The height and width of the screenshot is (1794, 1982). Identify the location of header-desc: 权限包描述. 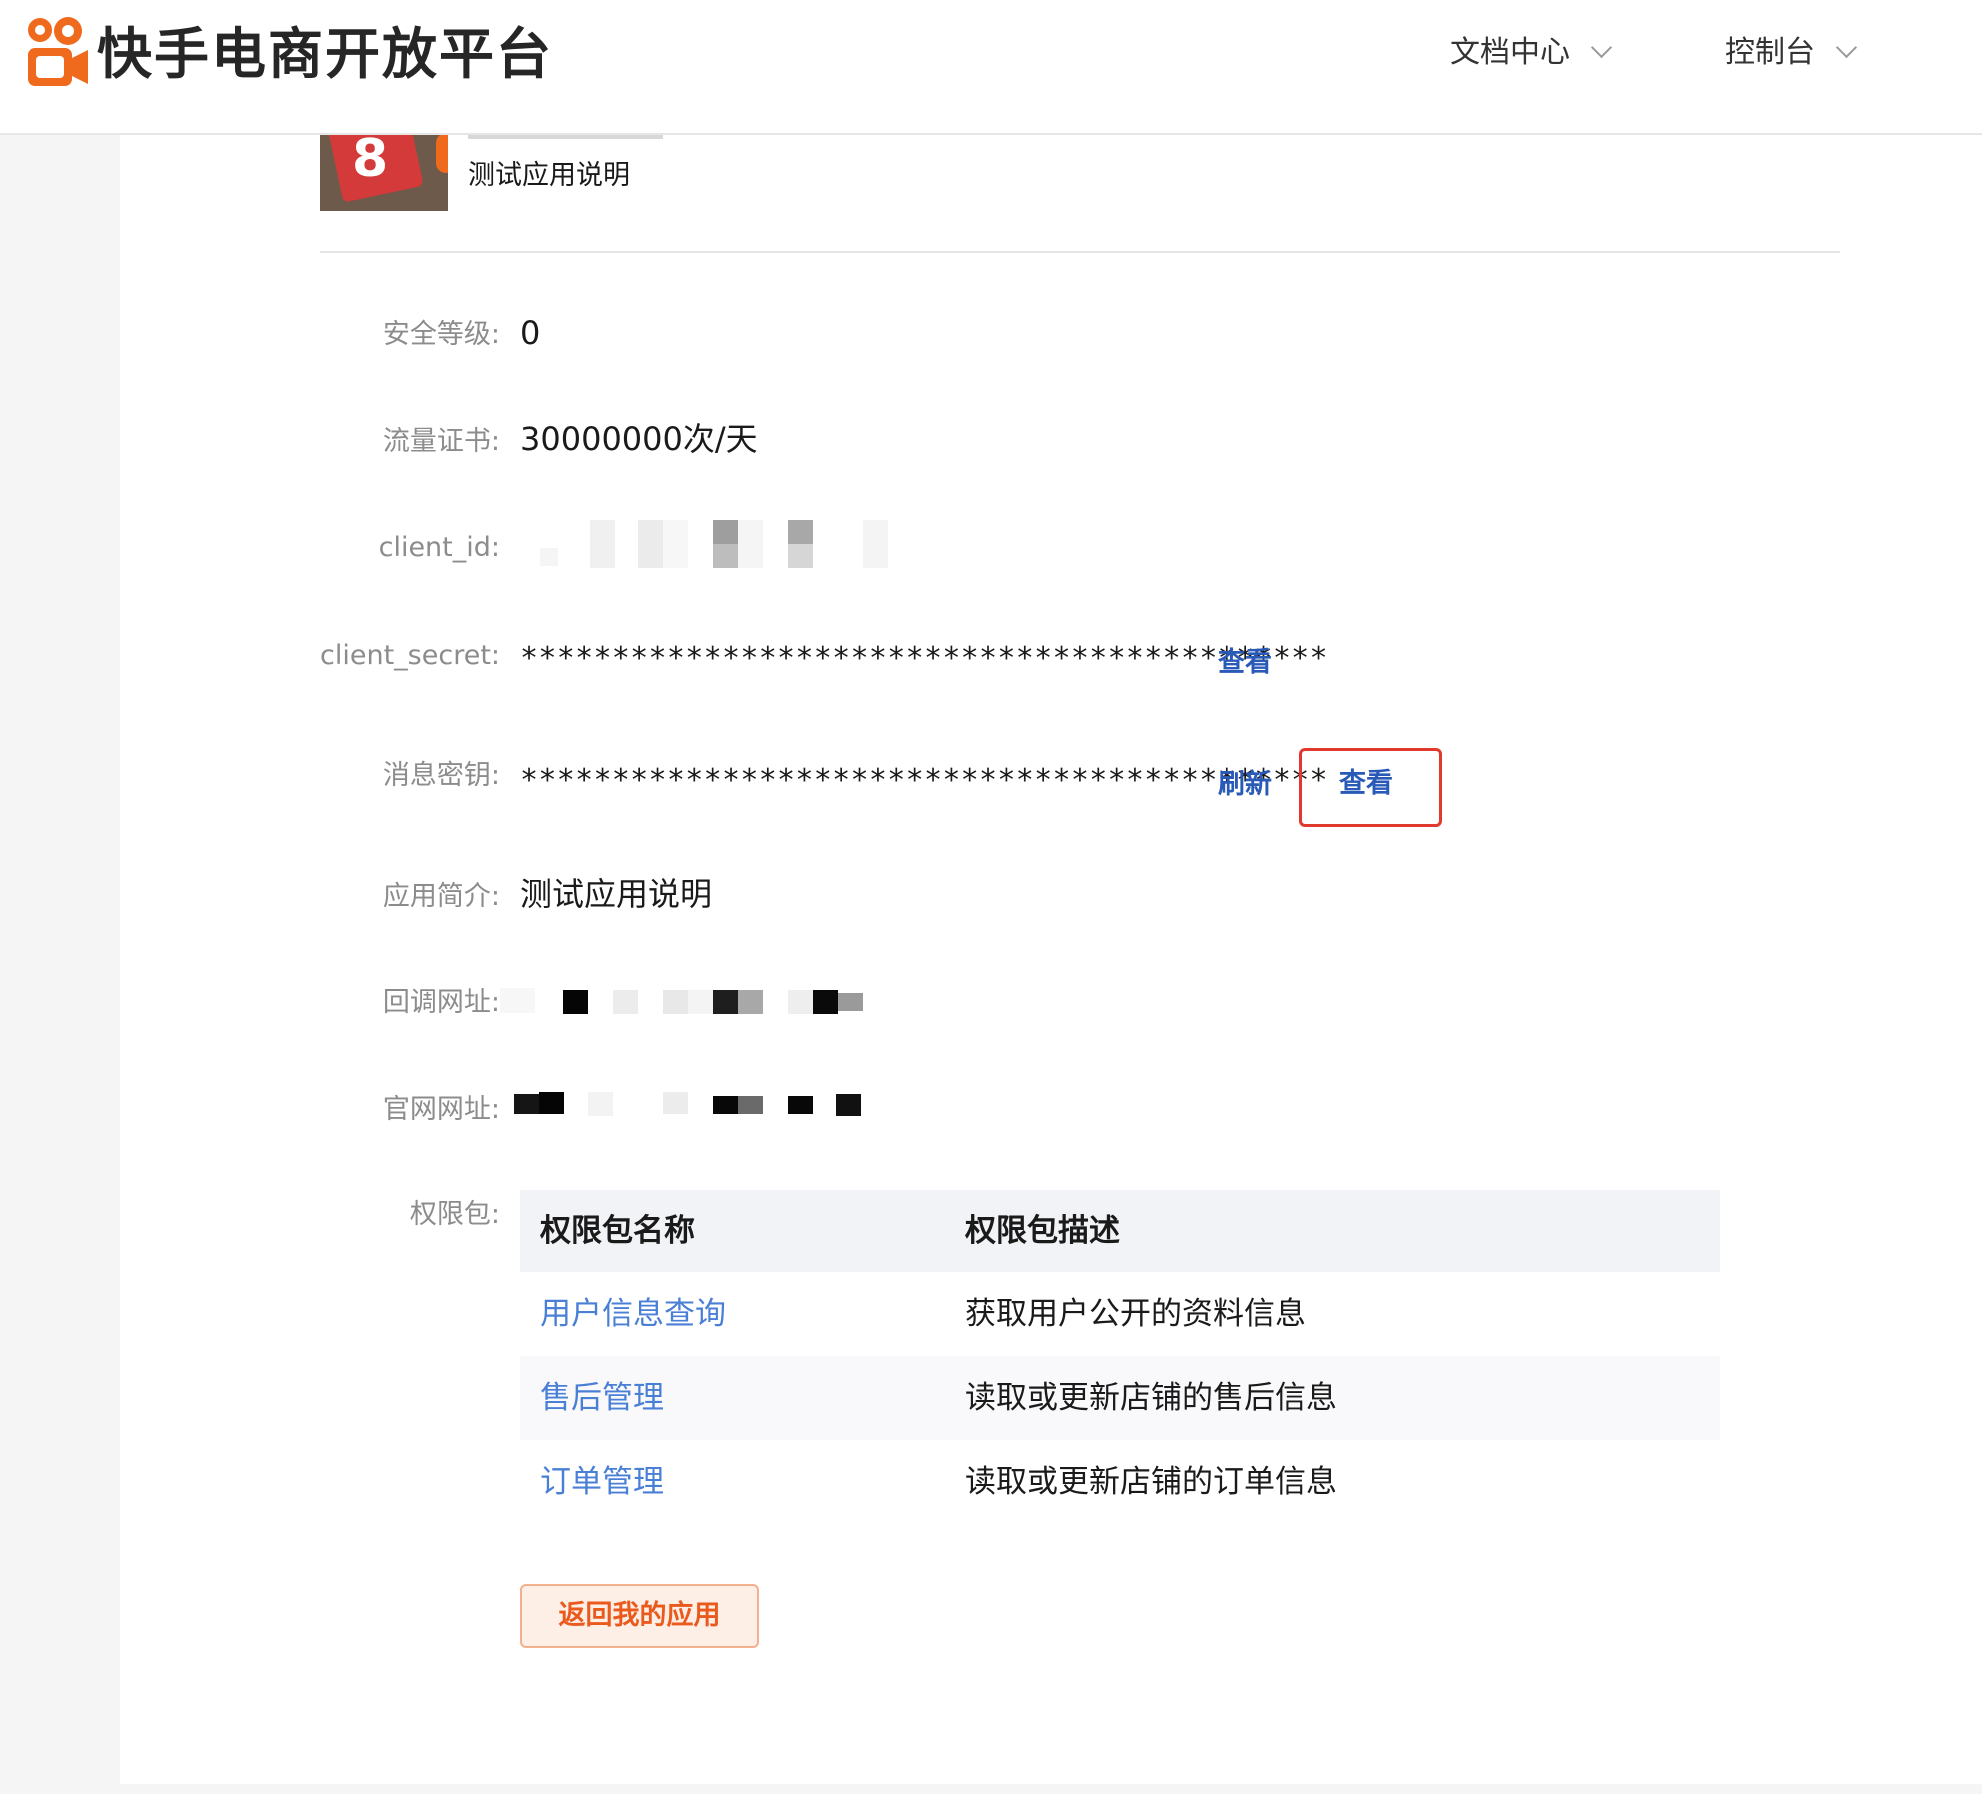
(1042, 1231).